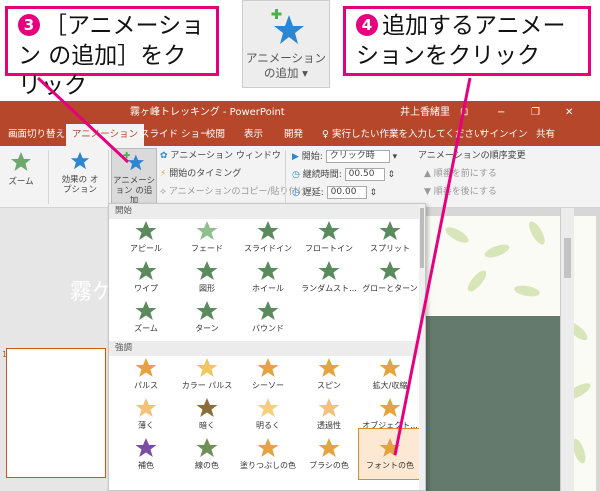 Image resolution: width=600 pixels, height=491 pixels. I want to click on start-select: クリック時, so click(357, 156).